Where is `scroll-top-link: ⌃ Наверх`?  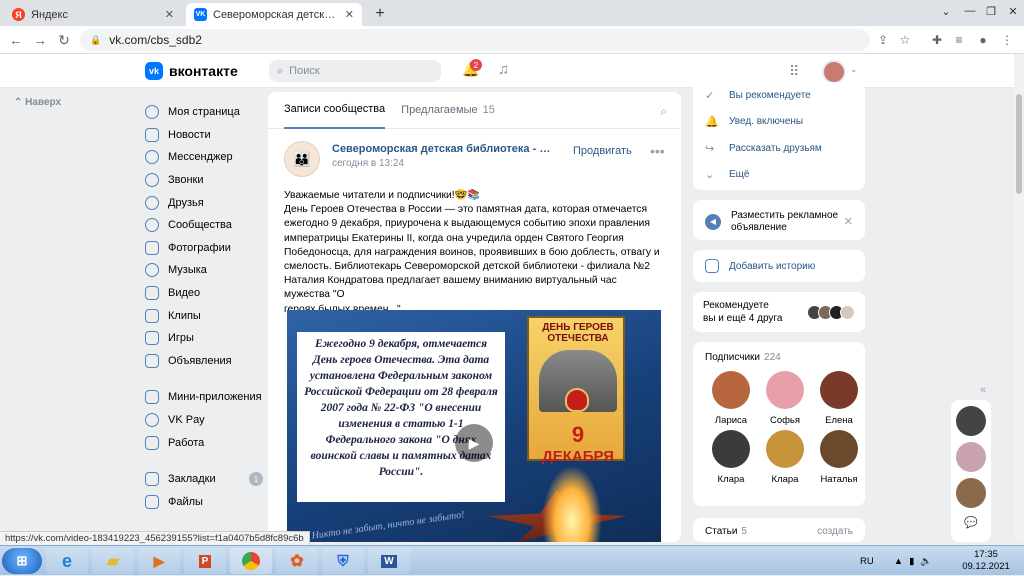
scroll-top-link: ⌃ Наверх is located at coordinates (37, 102).